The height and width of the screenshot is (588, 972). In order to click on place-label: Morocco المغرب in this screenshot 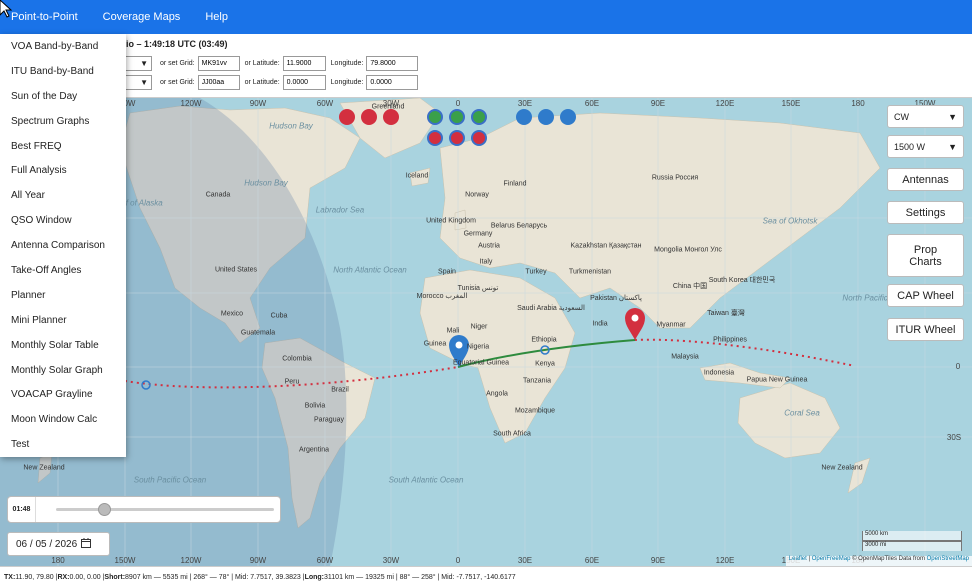, I will do `click(442, 296)`.